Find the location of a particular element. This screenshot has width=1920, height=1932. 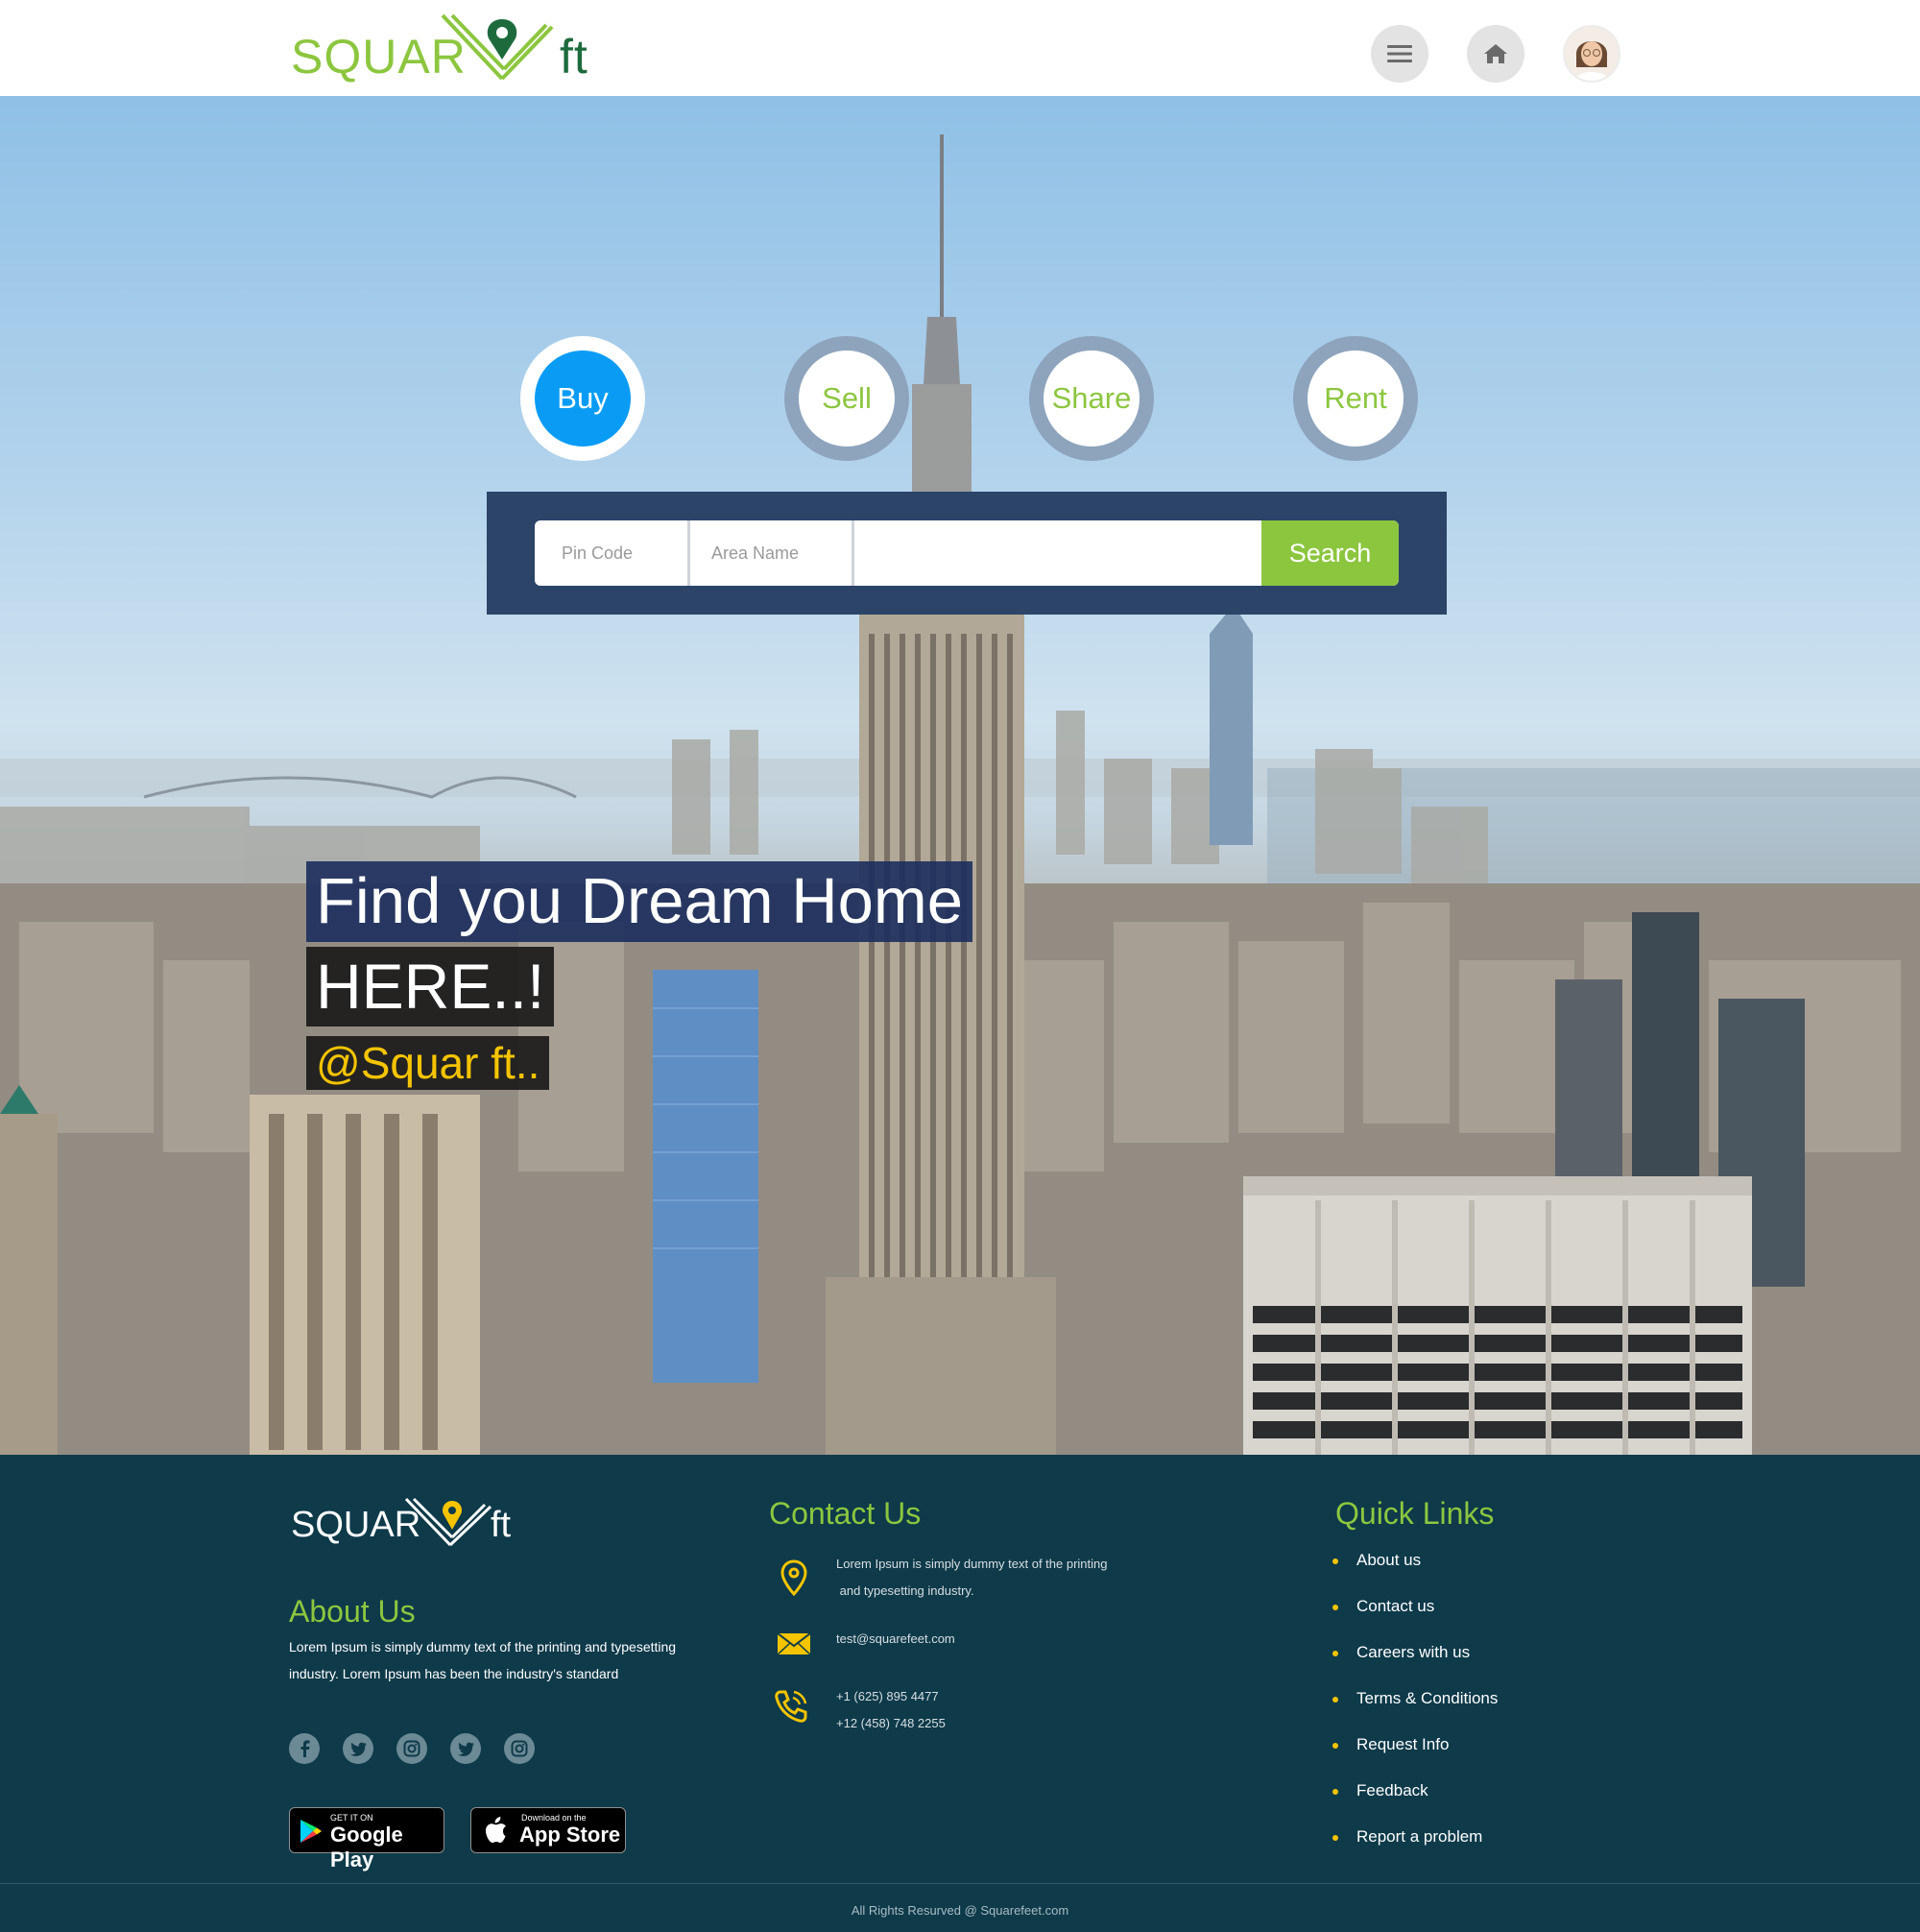

avatar-image is located at coordinates (1592, 54).